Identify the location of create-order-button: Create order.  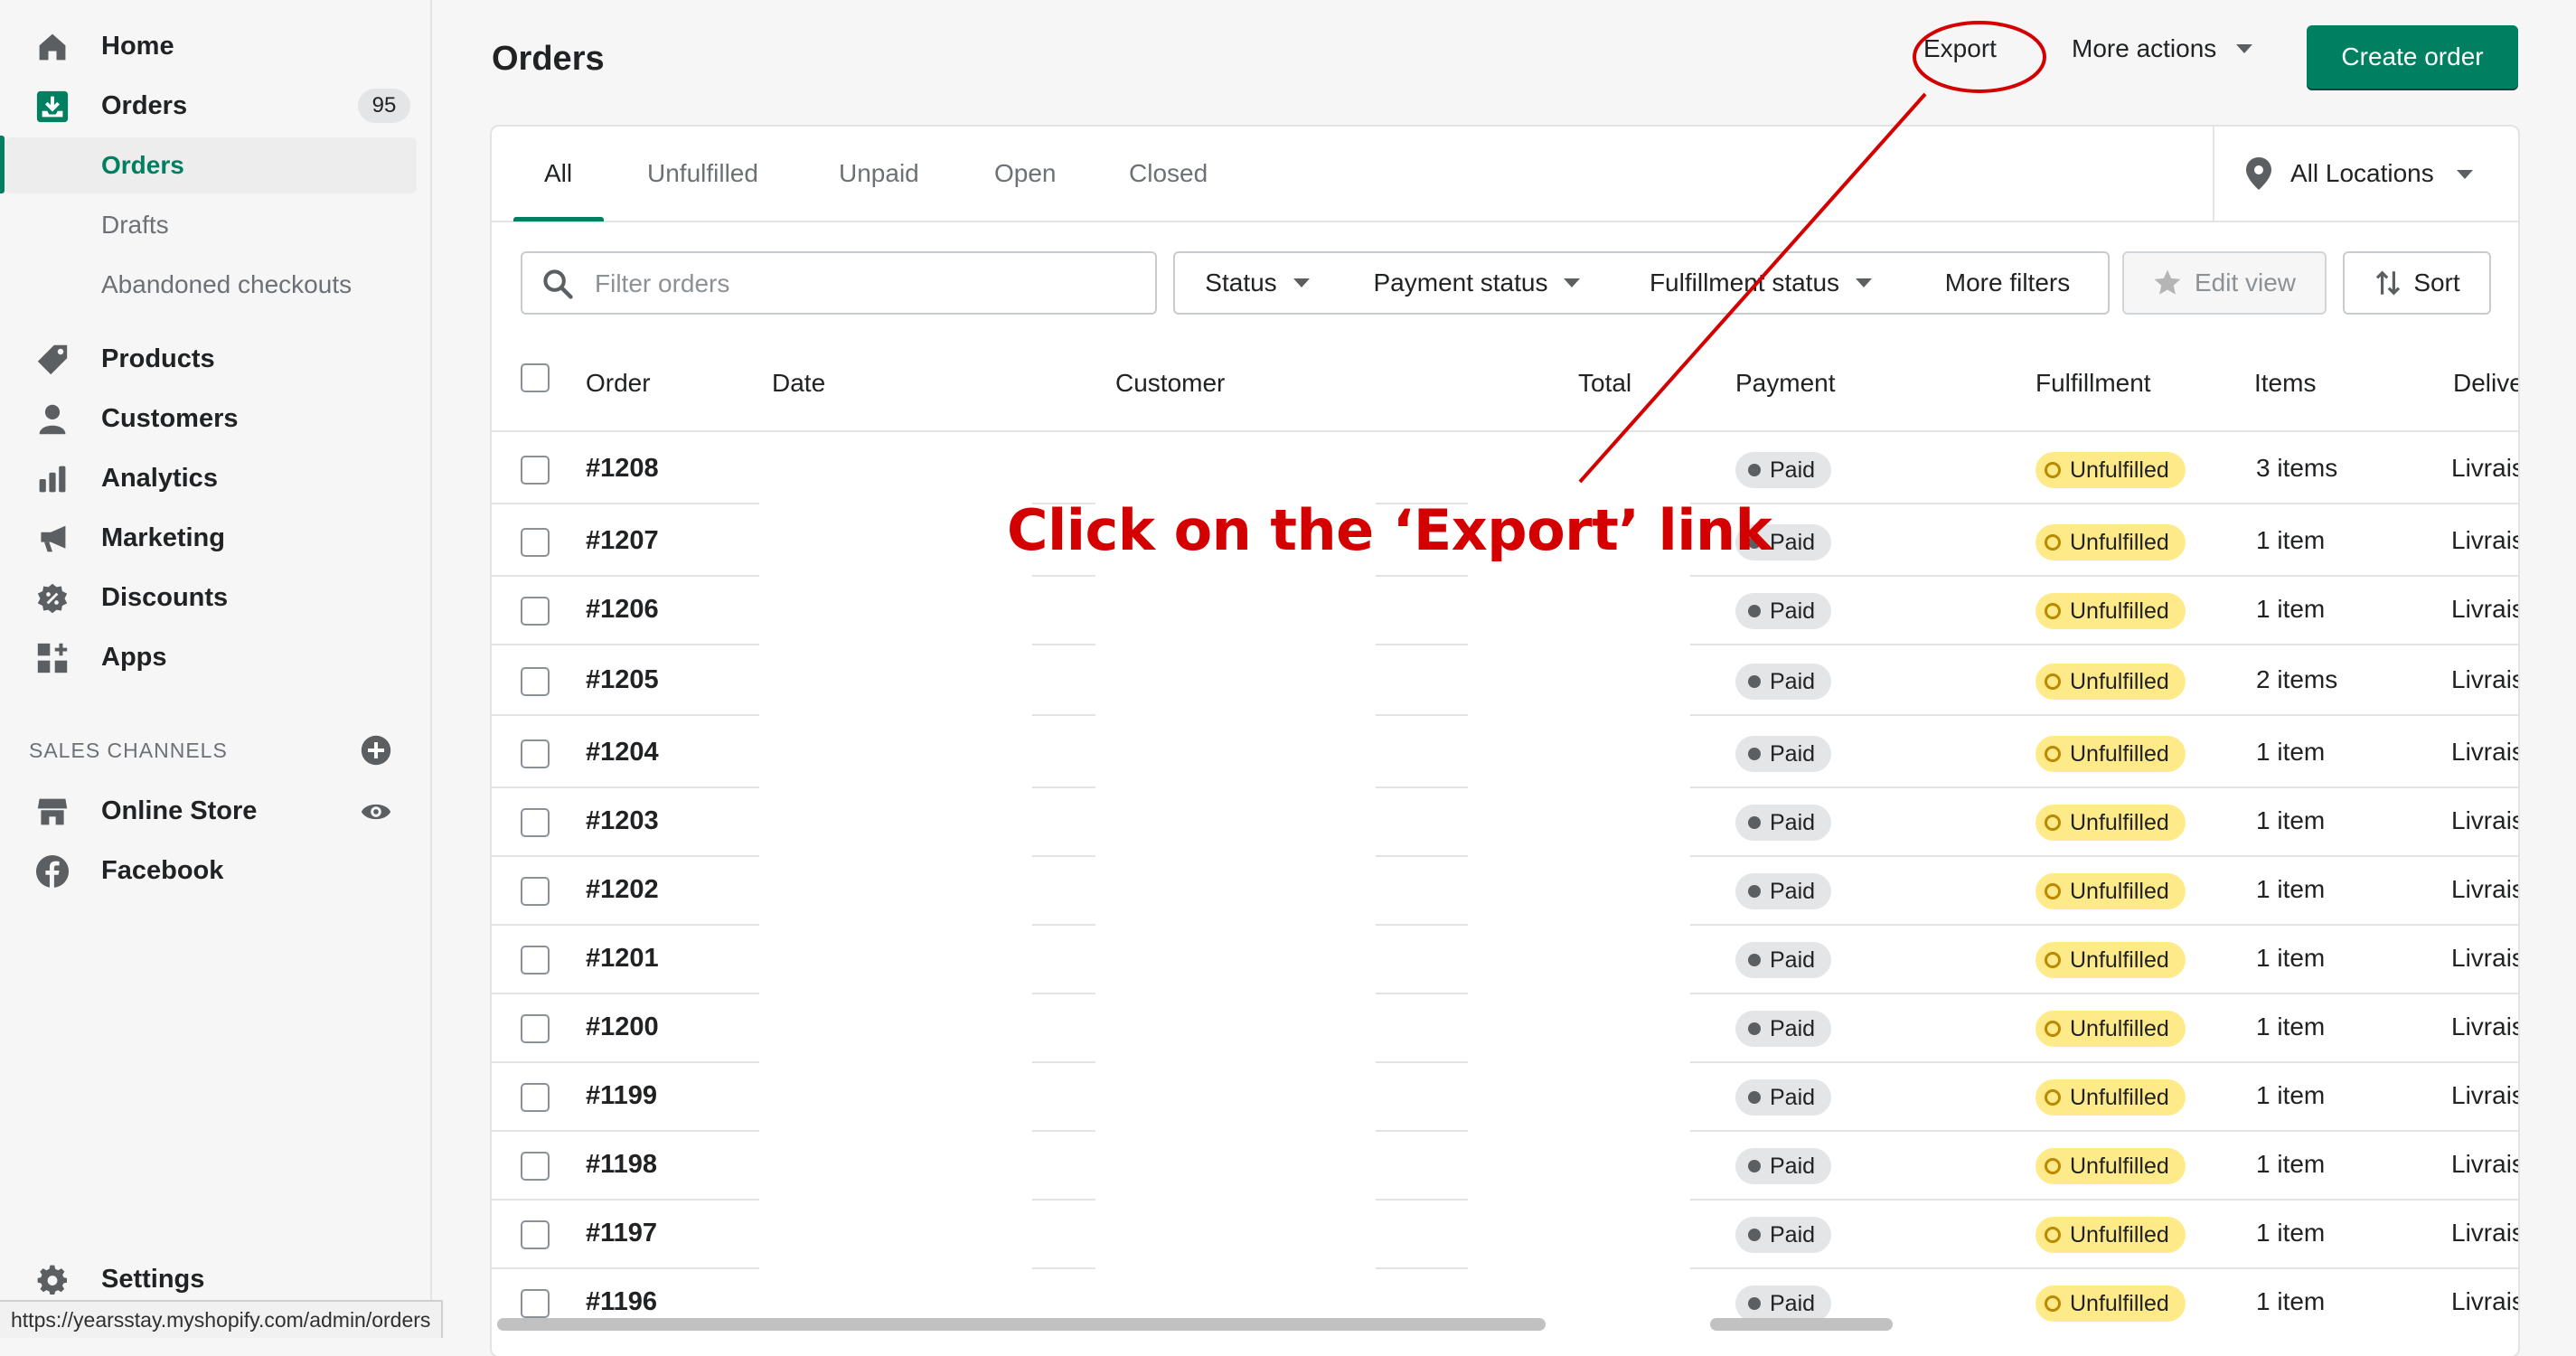
(2412, 57).